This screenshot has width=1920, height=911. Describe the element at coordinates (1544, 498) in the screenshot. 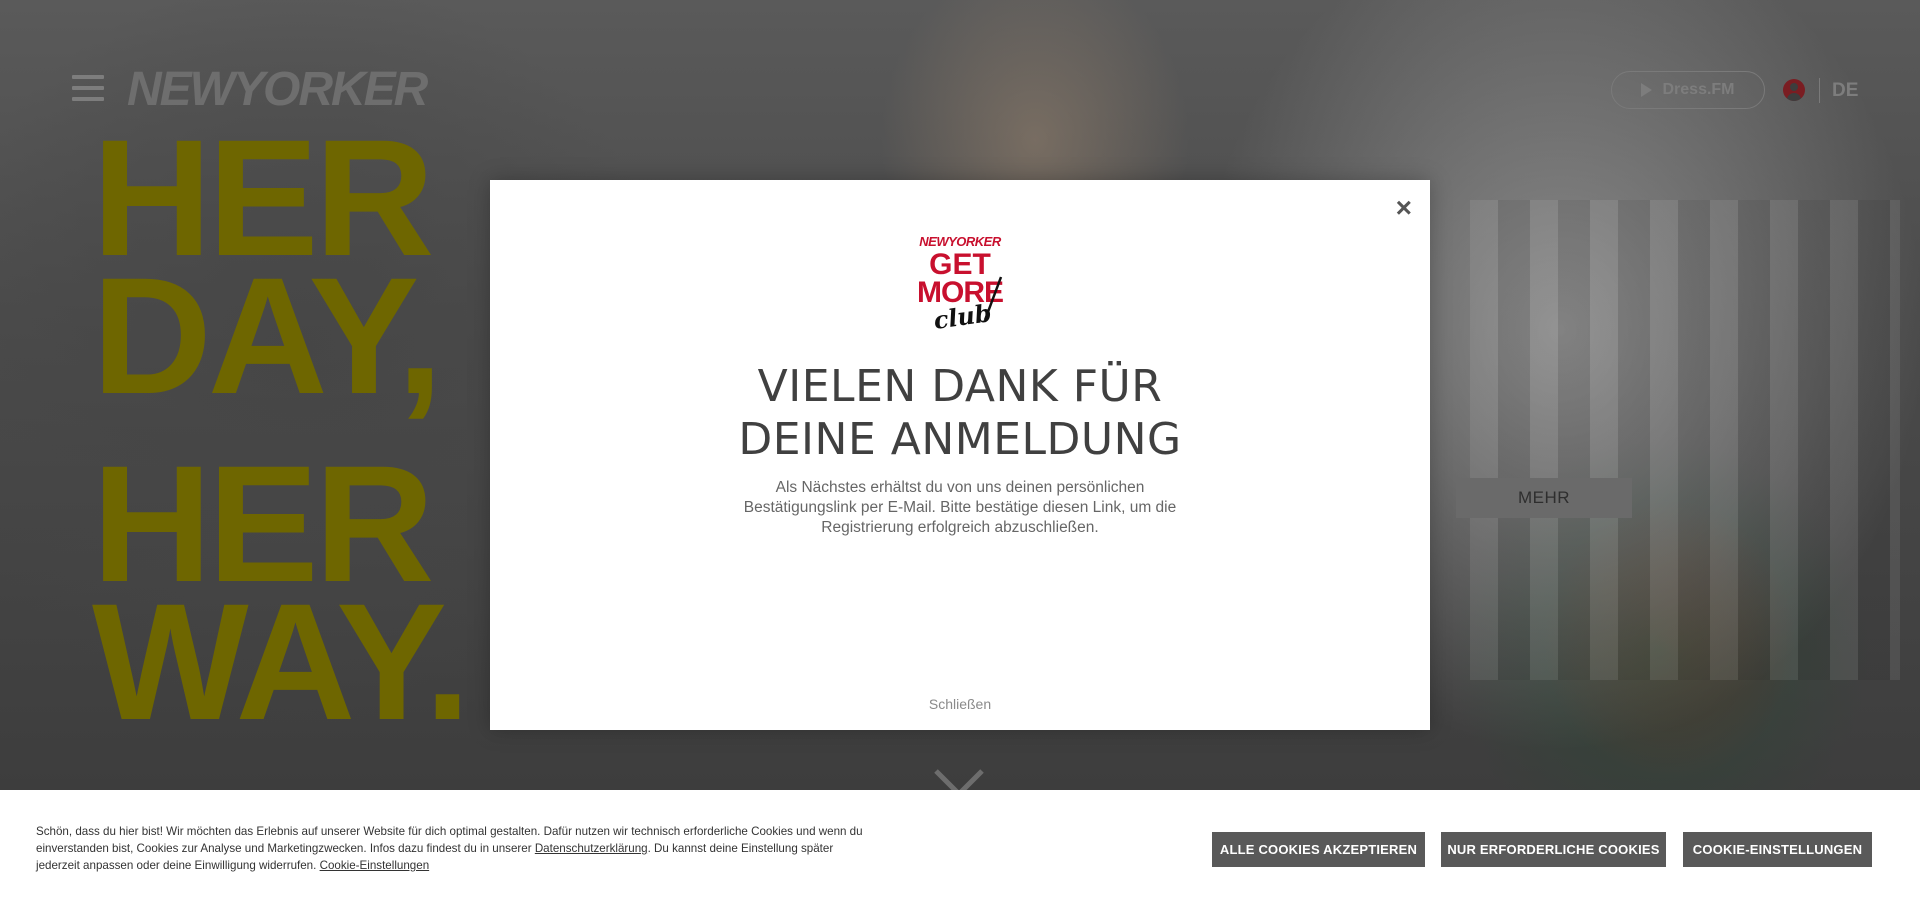

I see `mehr-button: MEHR` at that location.